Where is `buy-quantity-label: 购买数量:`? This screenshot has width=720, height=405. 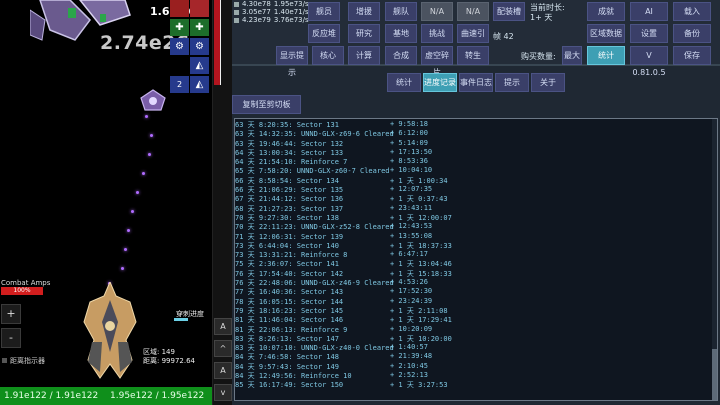 buy-quantity-label: 购买数量: is located at coordinates (538, 56).